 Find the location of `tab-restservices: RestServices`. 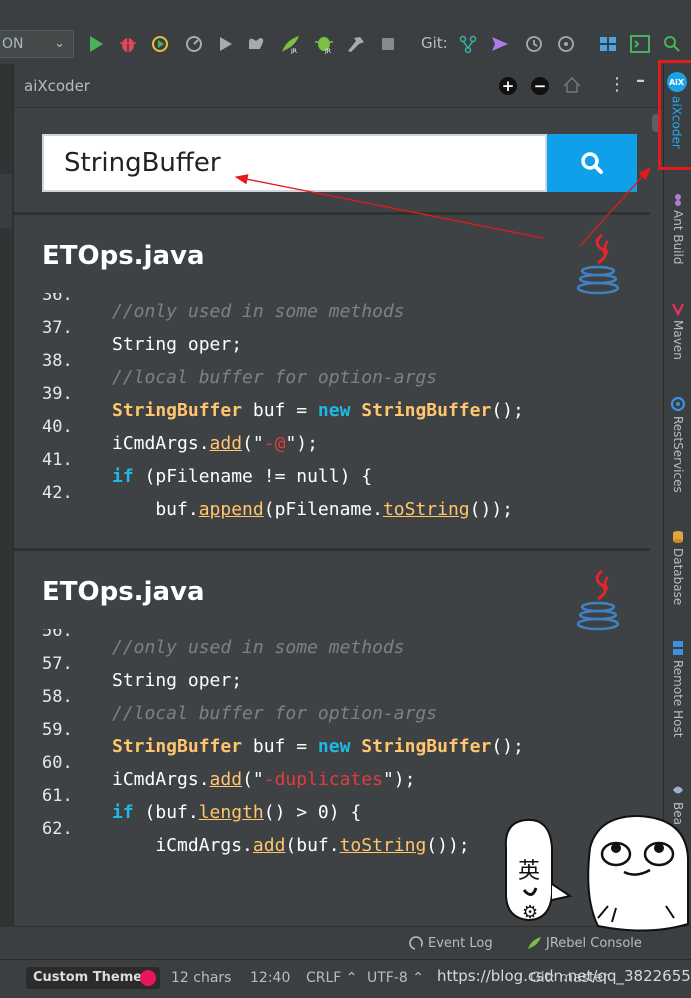

tab-restservices: RestServices is located at coordinates (677, 444).